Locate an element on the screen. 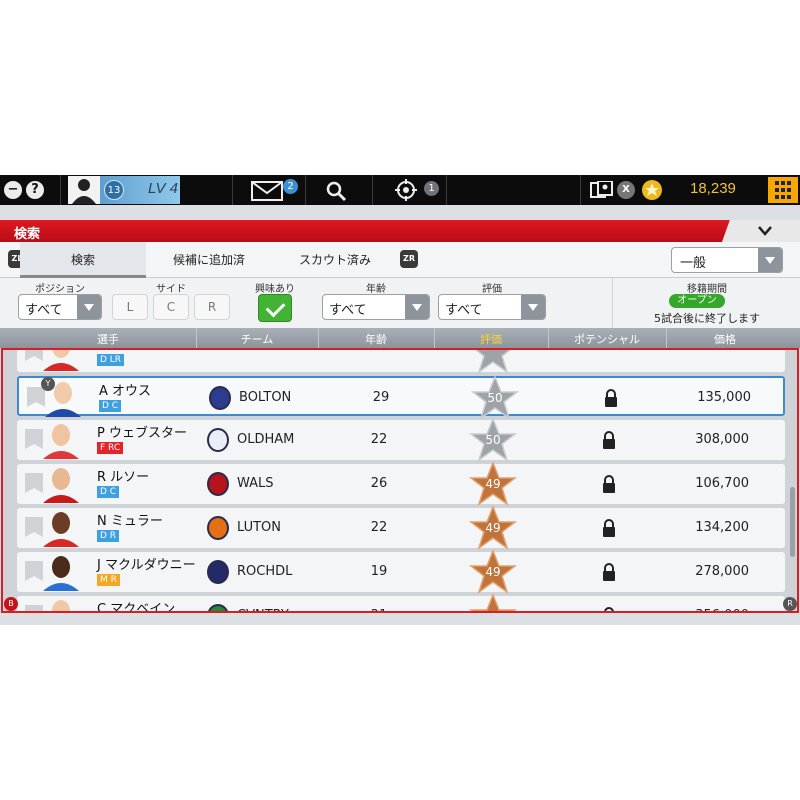  player-age: 19 is located at coordinates (379, 571).